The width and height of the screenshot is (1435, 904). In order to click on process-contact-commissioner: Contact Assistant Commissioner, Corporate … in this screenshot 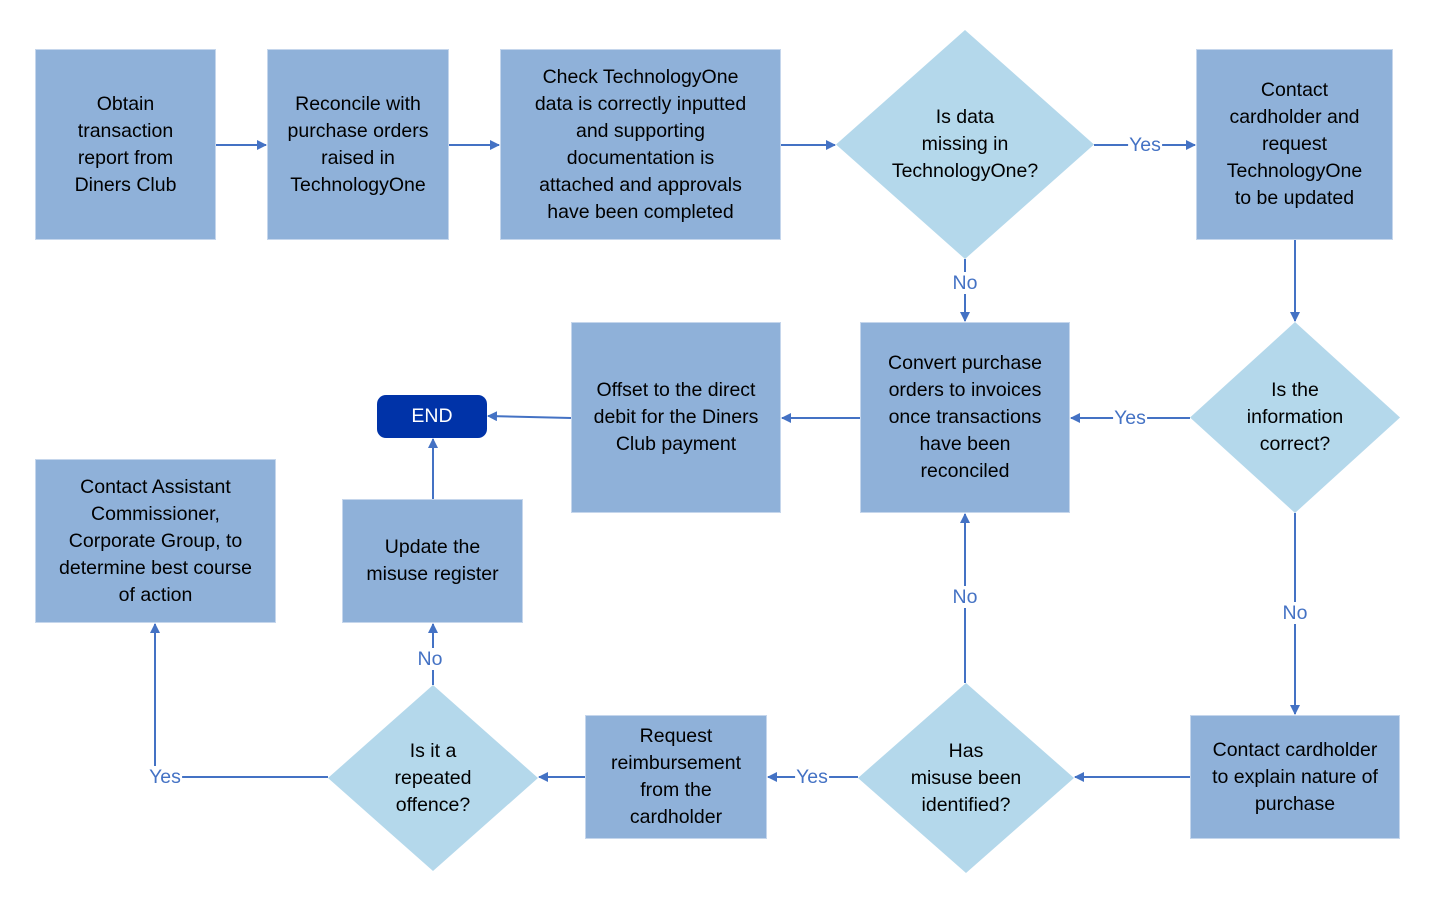, I will do `click(155, 541)`.